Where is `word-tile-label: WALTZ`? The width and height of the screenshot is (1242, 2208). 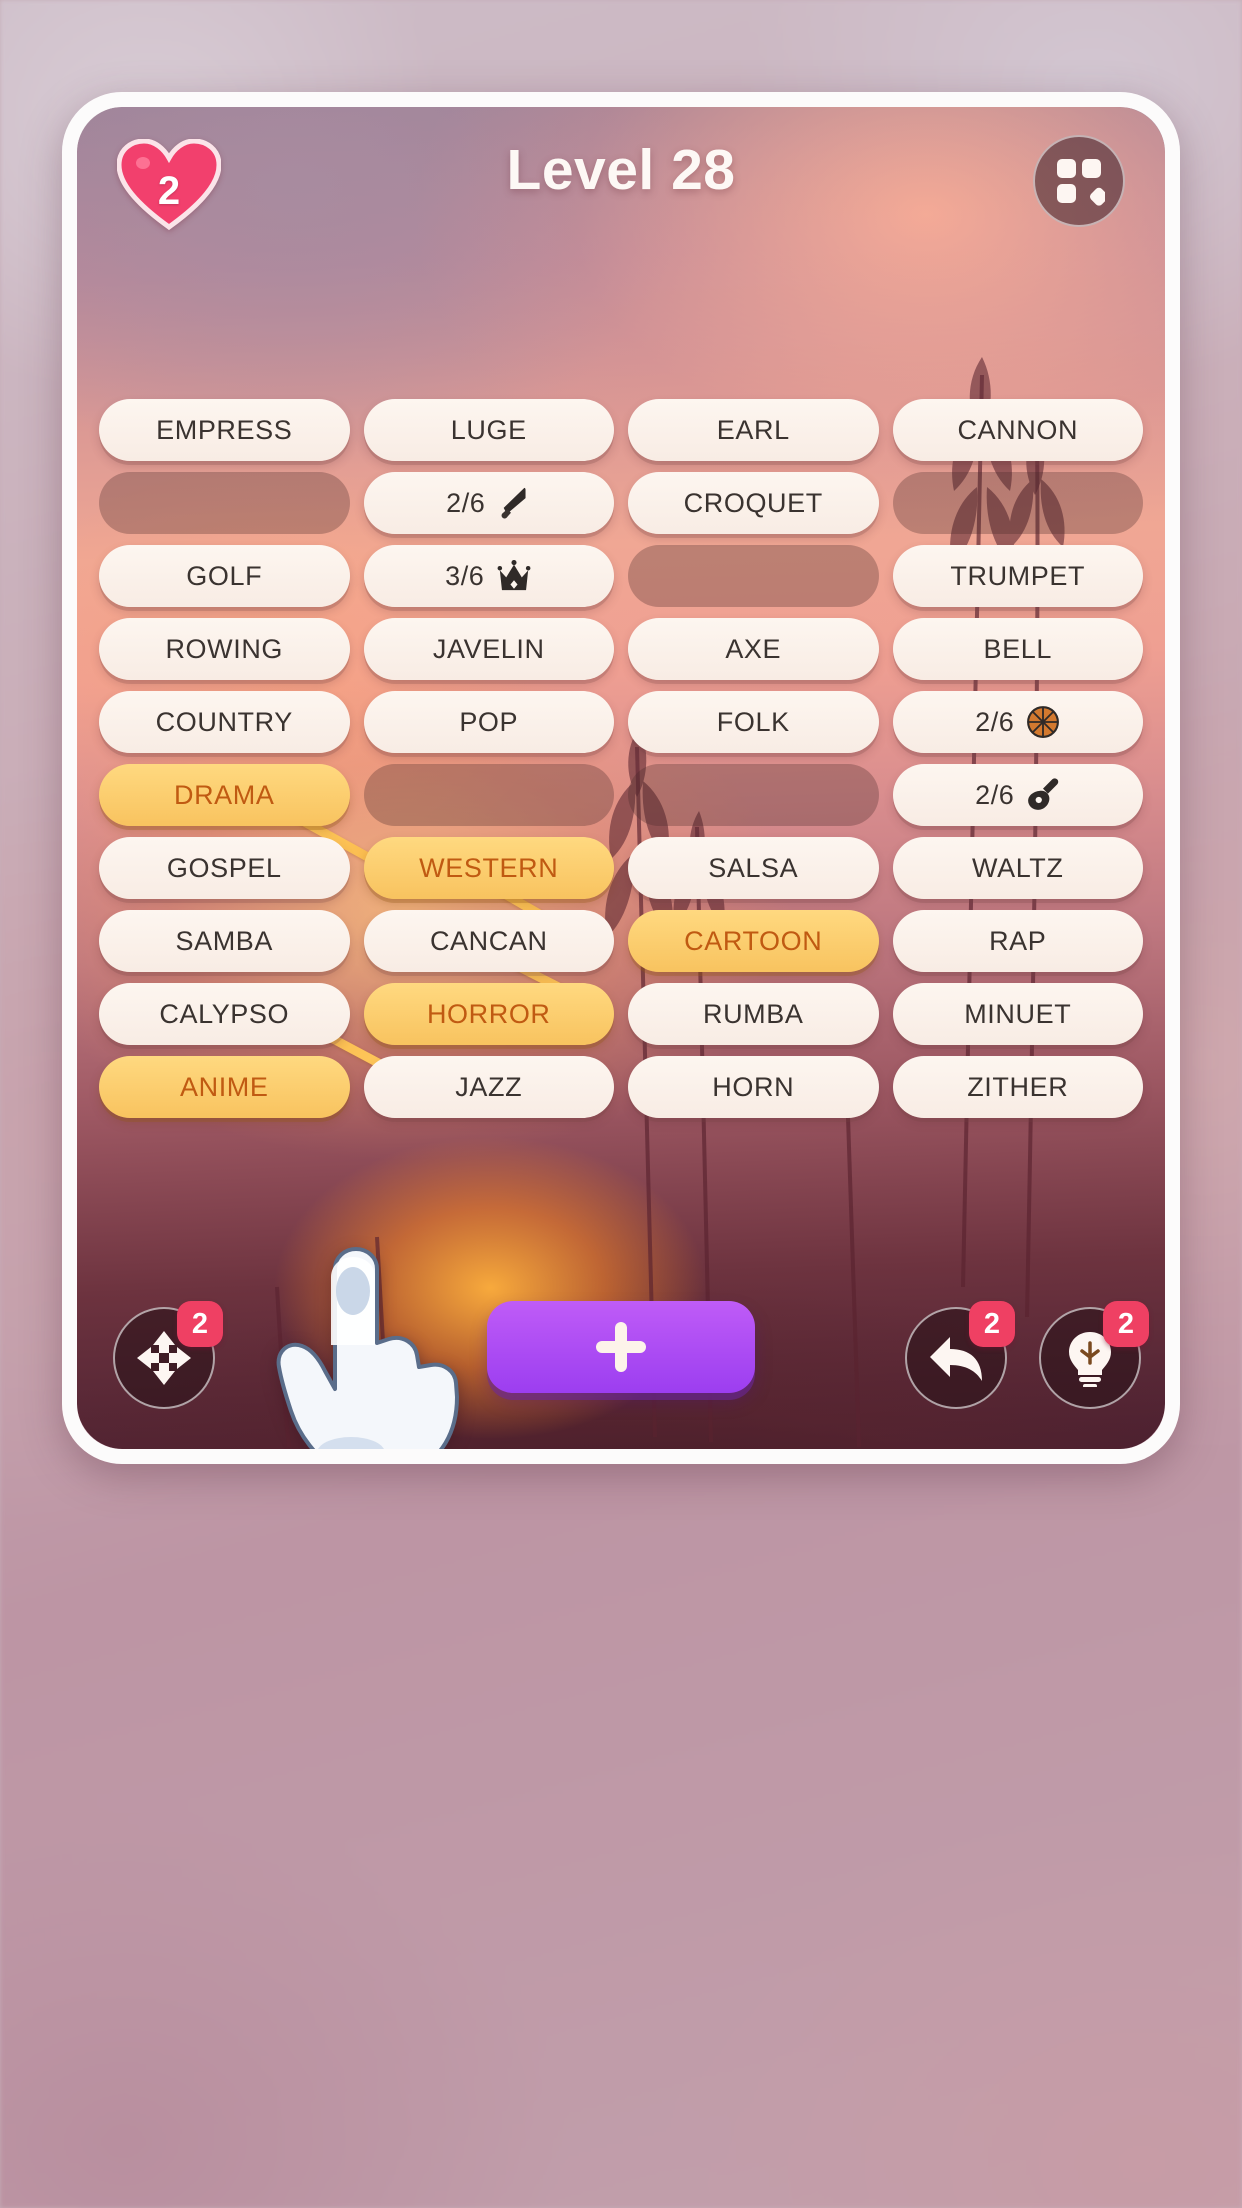
word-tile-label: WALTZ is located at coordinates (1018, 867).